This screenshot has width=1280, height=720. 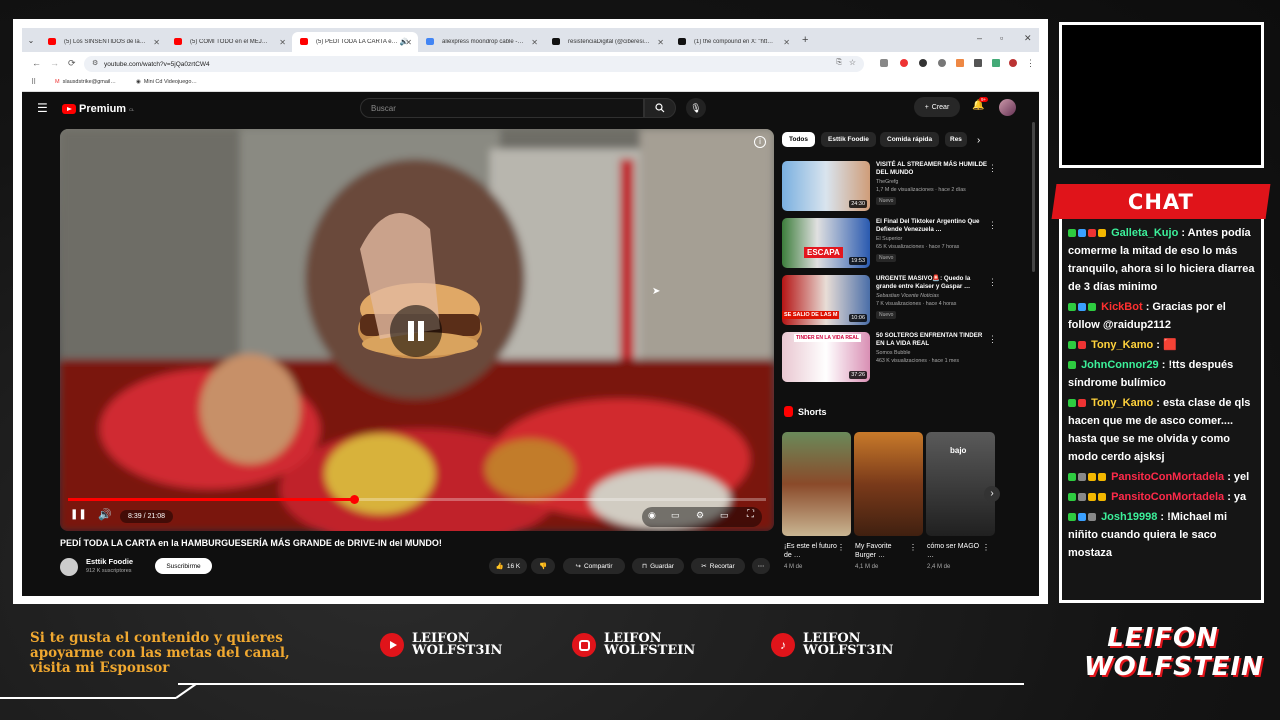 What do you see at coordinates (760, 142) in the screenshot?
I see `info-icon: i` at bounding box center [760, 142].